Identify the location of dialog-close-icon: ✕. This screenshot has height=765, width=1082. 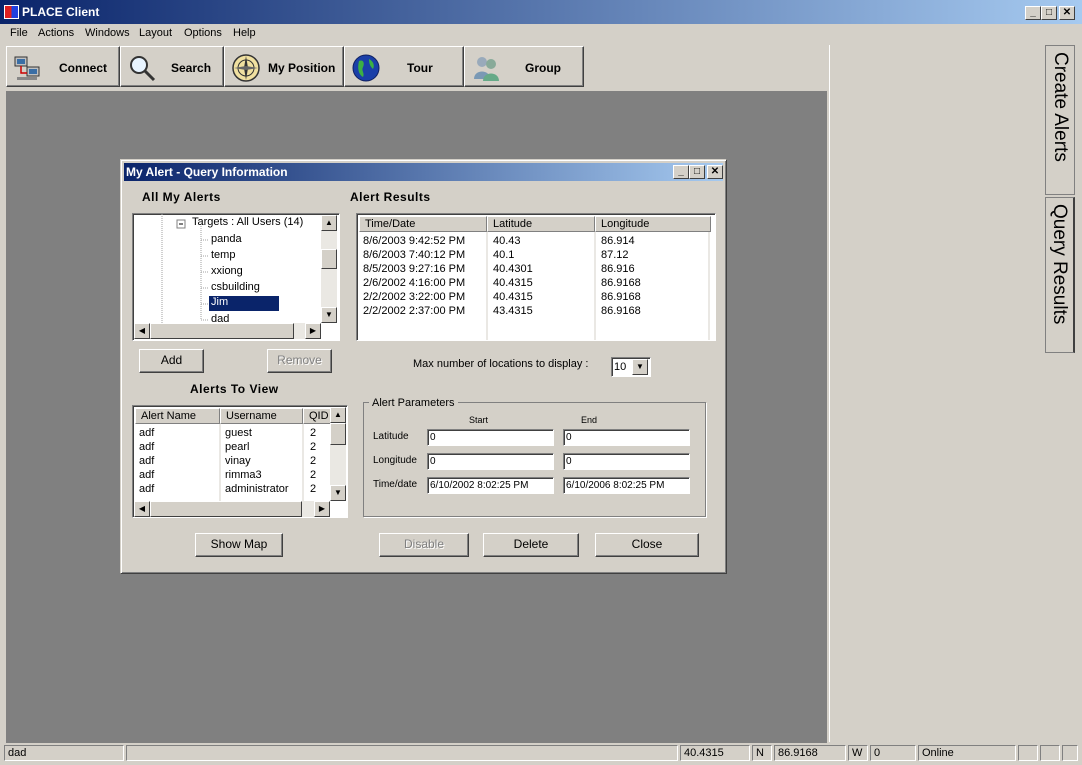
(715, 172).